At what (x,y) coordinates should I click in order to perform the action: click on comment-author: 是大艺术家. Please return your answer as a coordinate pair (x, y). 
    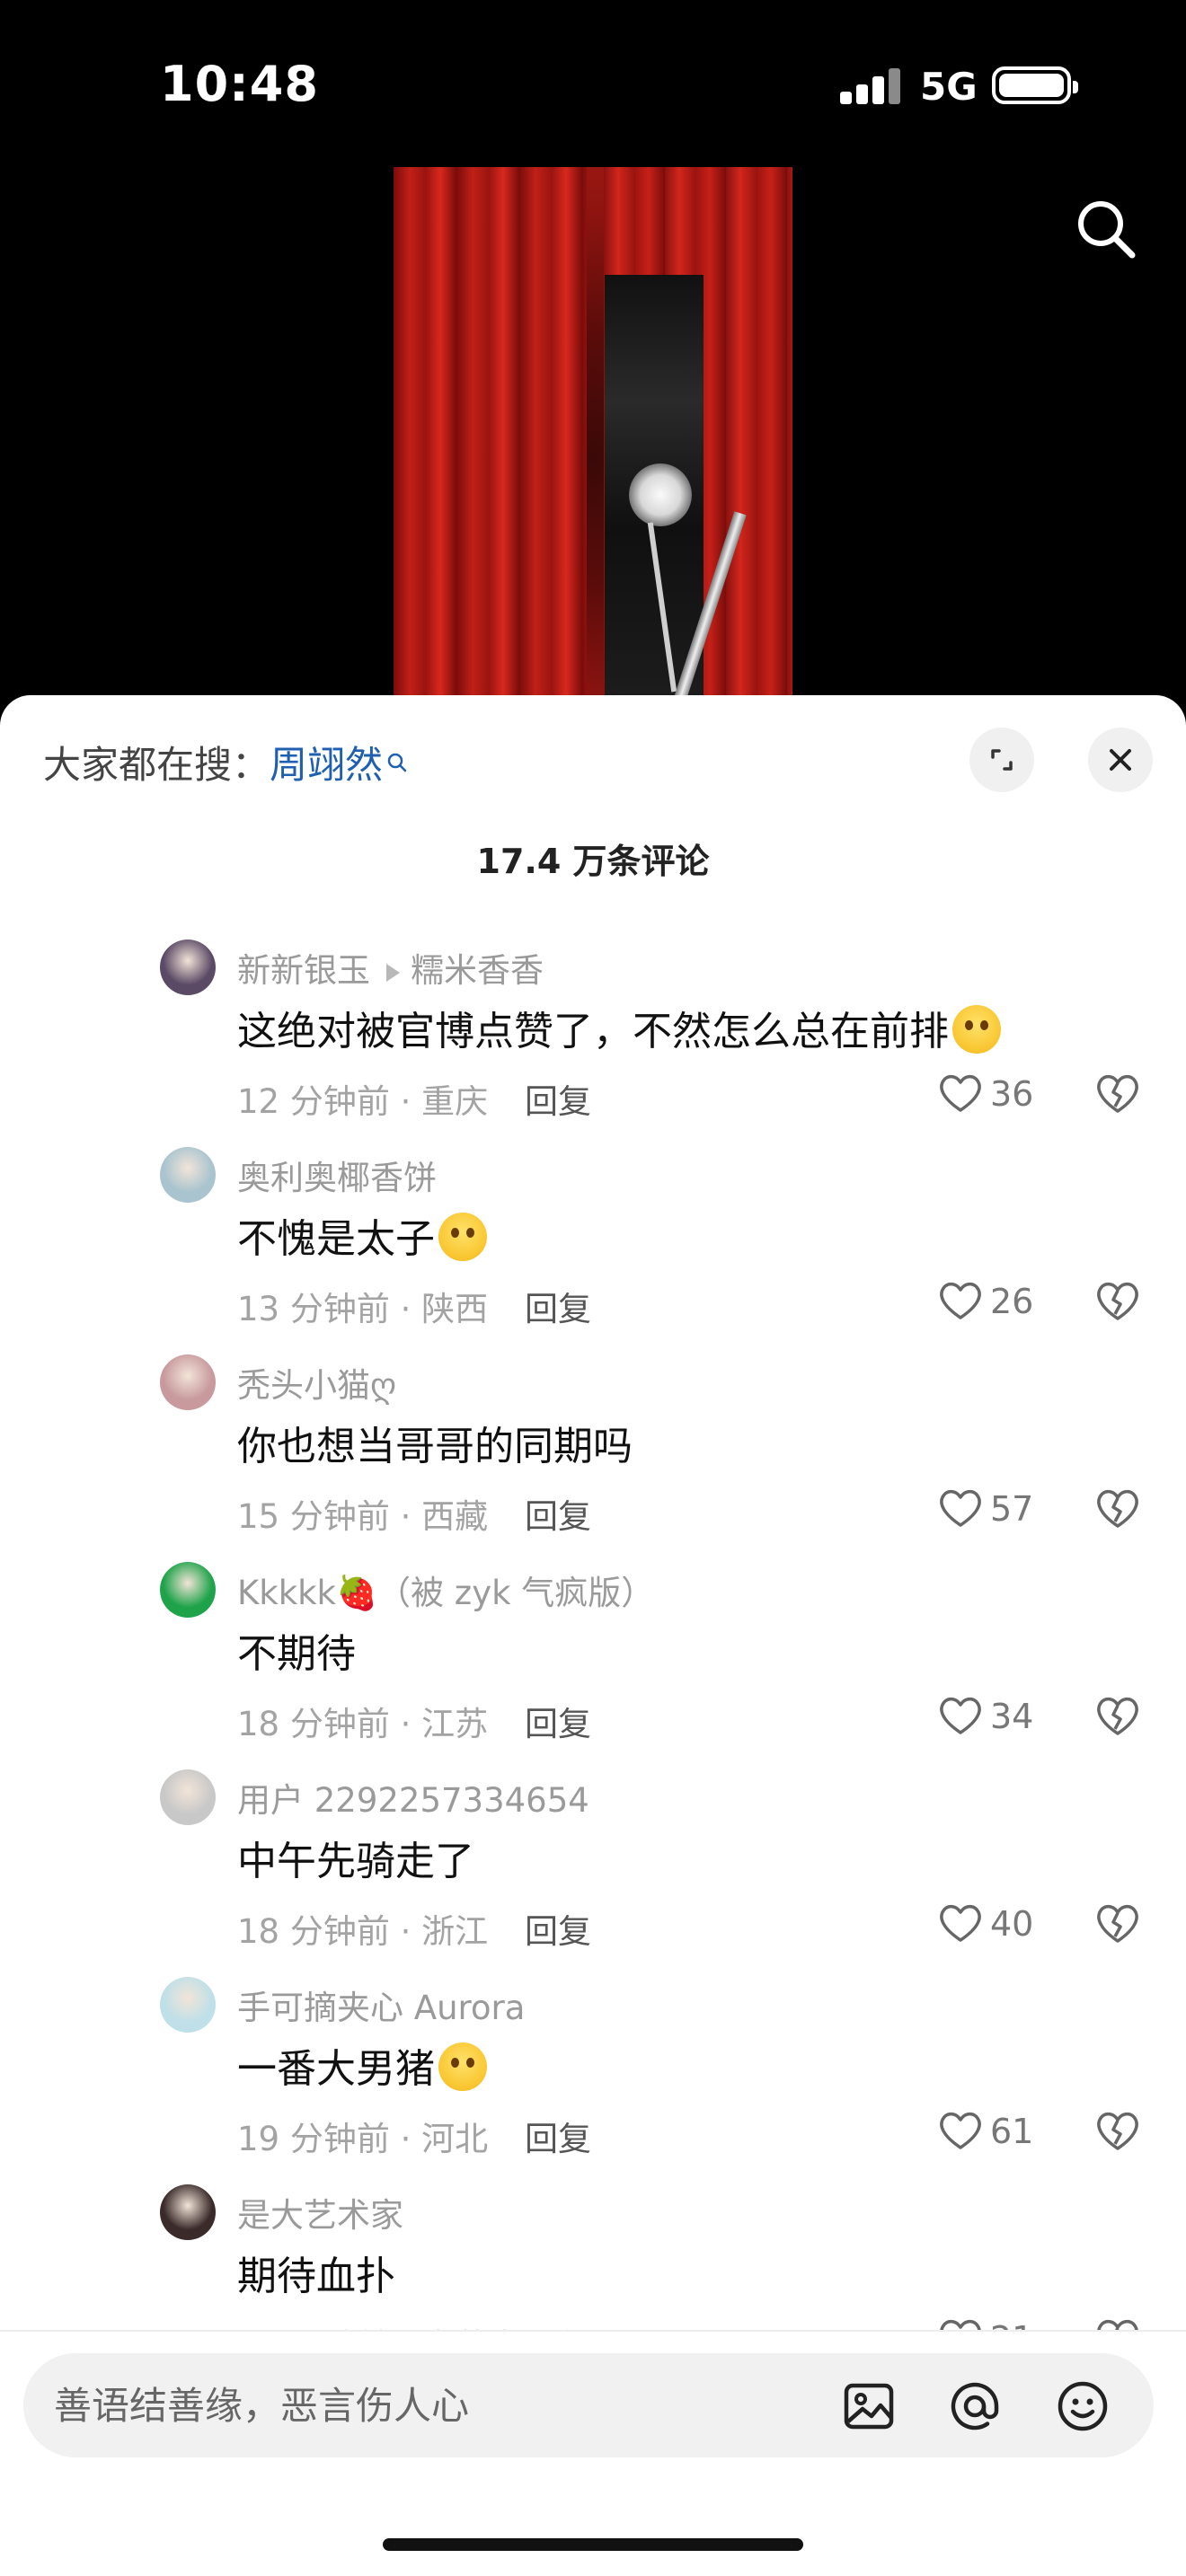
    Looking at the image, I should click on (320, 2212).